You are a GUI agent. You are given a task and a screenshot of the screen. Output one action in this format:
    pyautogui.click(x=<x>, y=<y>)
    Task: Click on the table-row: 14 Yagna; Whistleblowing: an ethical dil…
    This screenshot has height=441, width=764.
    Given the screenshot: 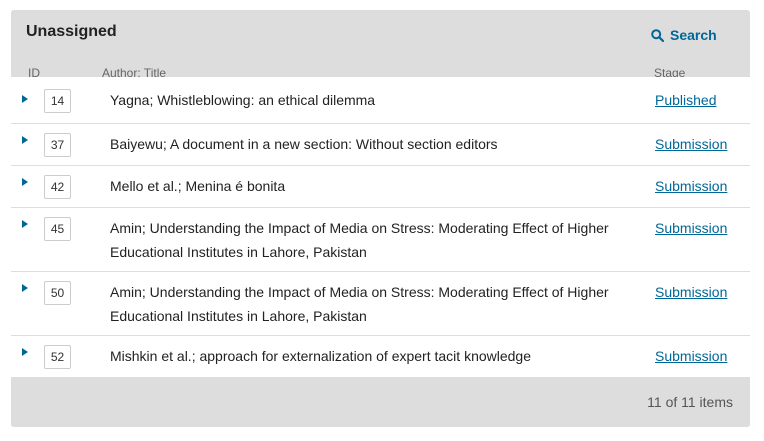 What is the action you would take?
    pyautogui.click(x=380, y=100)
    